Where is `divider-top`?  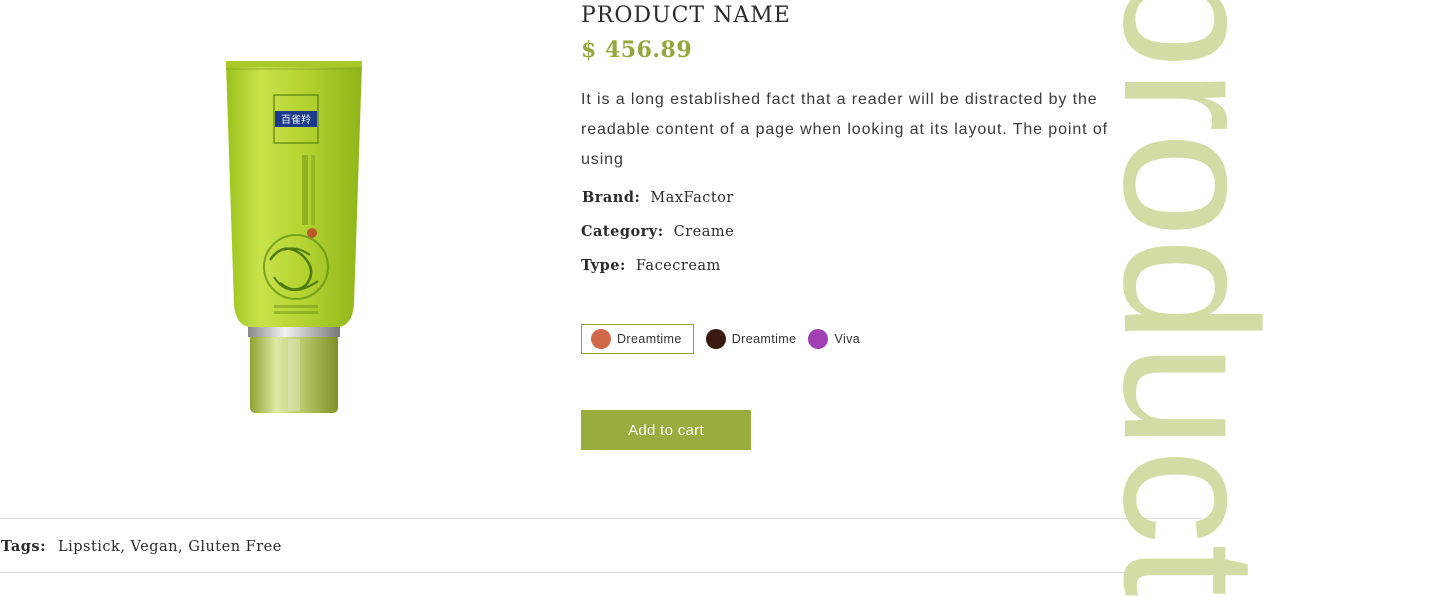 divider-top is located at coordinates (601, 518).